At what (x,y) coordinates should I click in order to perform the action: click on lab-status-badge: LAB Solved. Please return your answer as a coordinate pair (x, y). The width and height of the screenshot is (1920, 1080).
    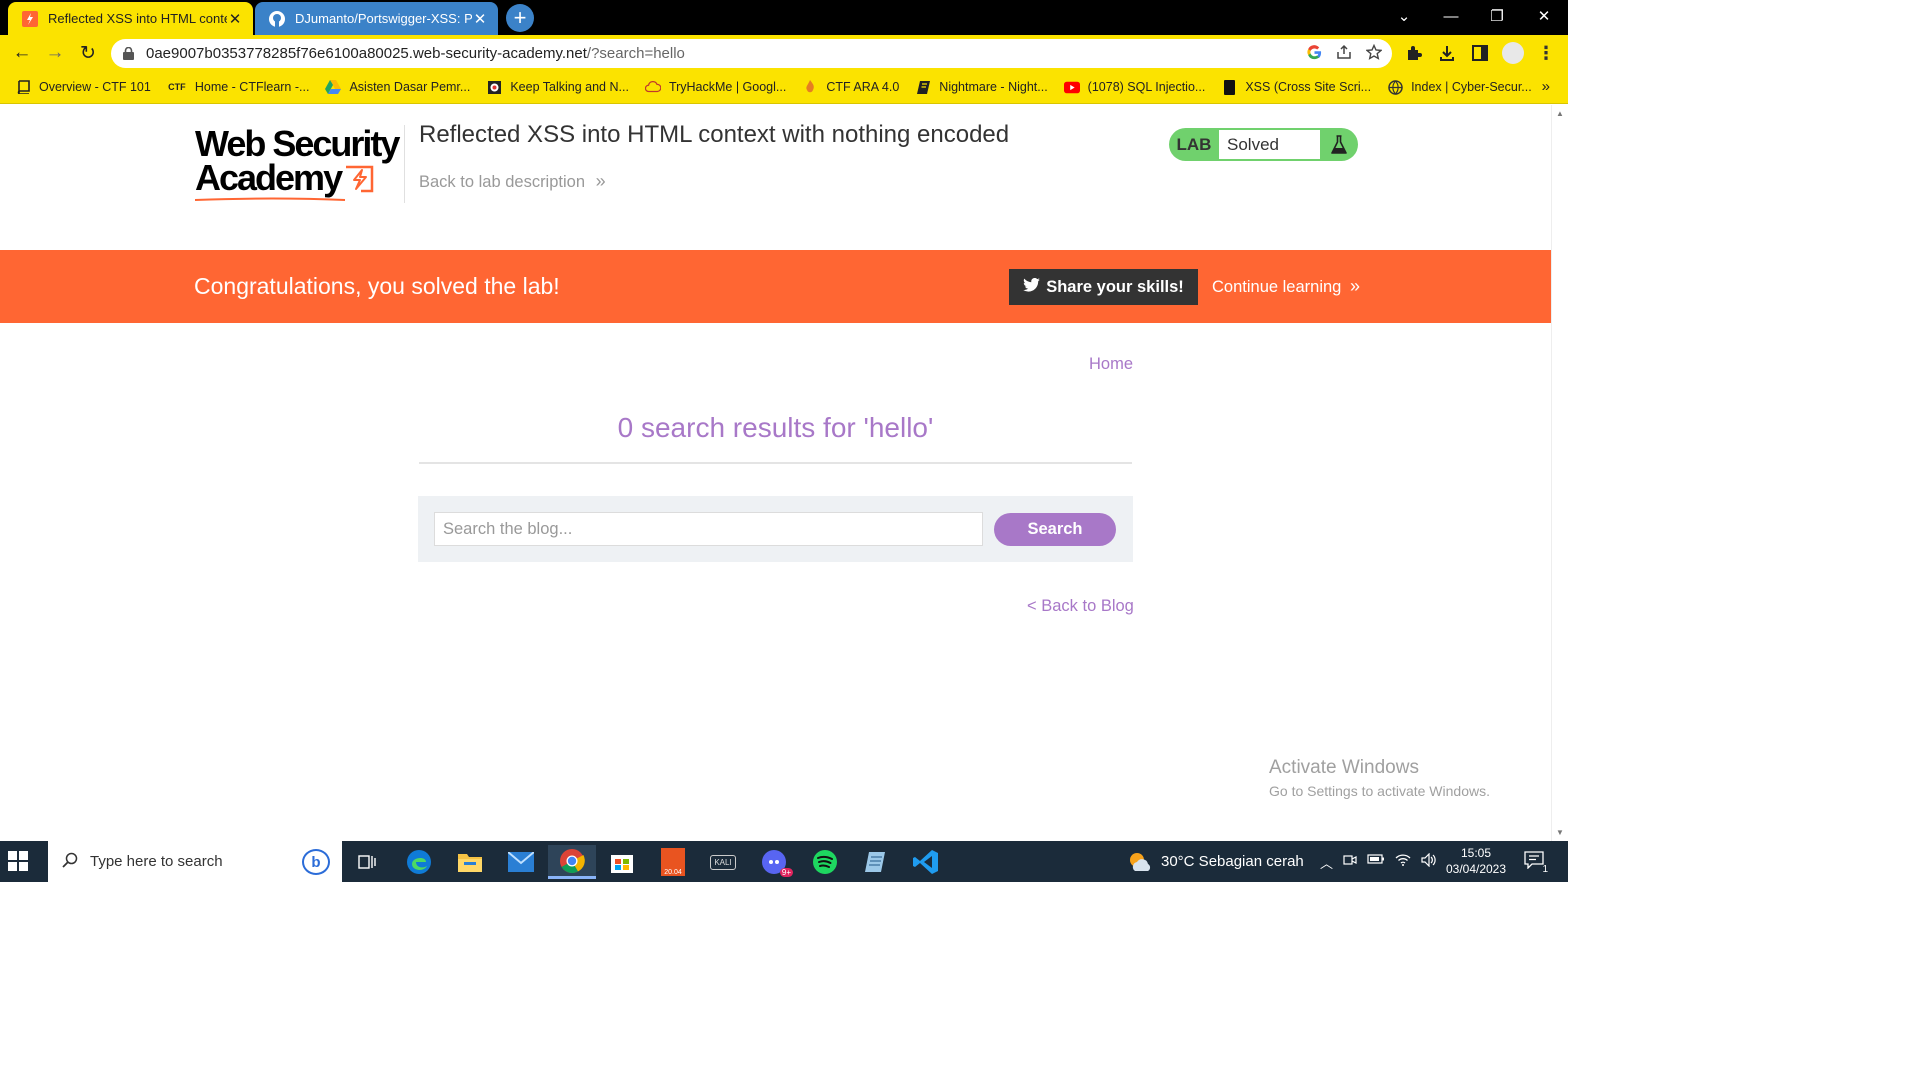
    Looking at the image, I should click on (1263, 144).